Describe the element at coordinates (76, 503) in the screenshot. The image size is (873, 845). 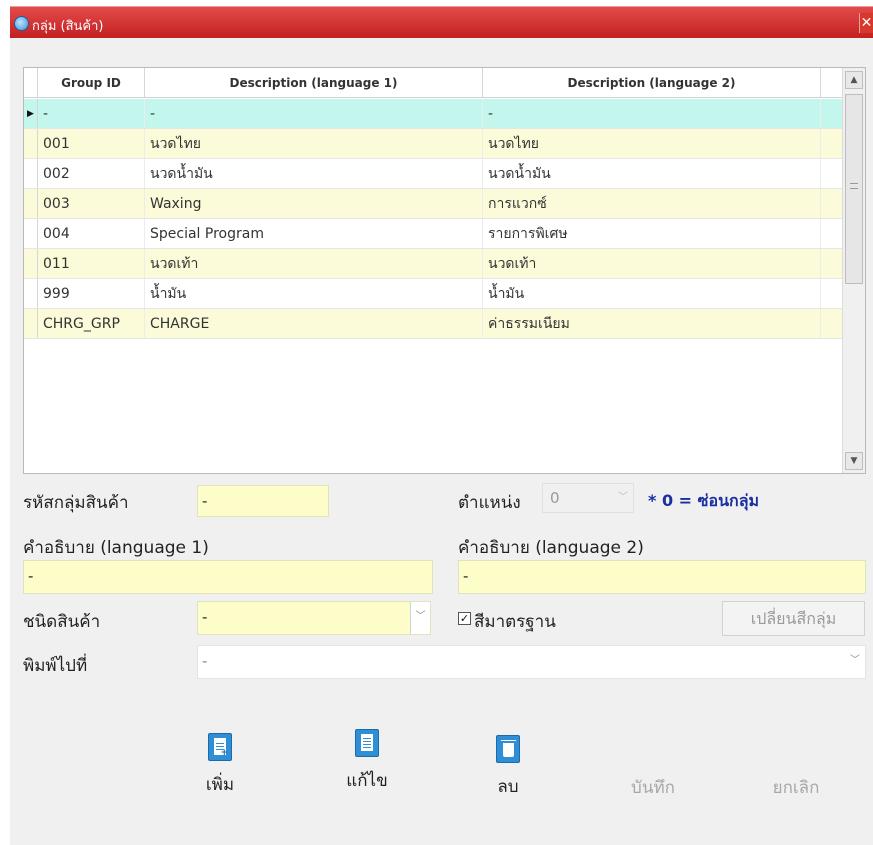
I see `group-code-label: รหัสกลุ่มสินค้า` at that location.